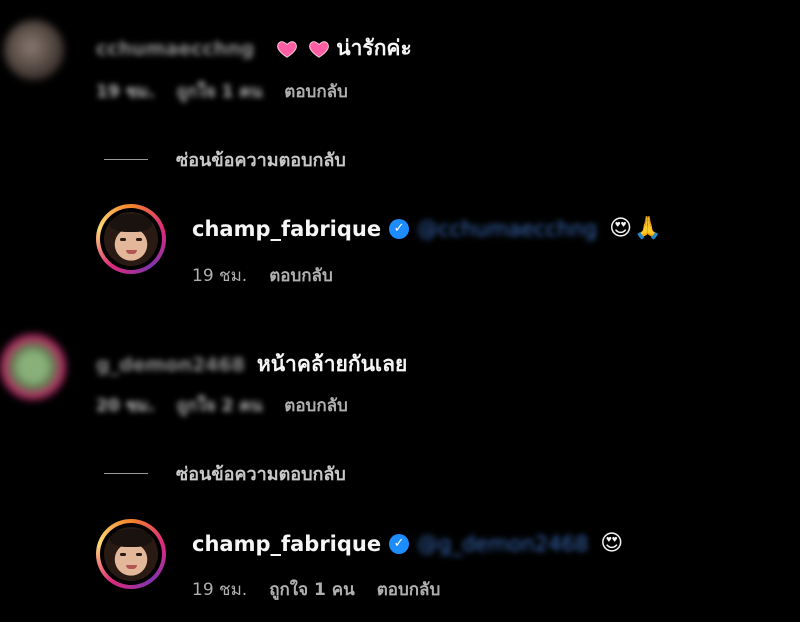  I want to click on comment-username: g_demon2468, so click(170, 365).